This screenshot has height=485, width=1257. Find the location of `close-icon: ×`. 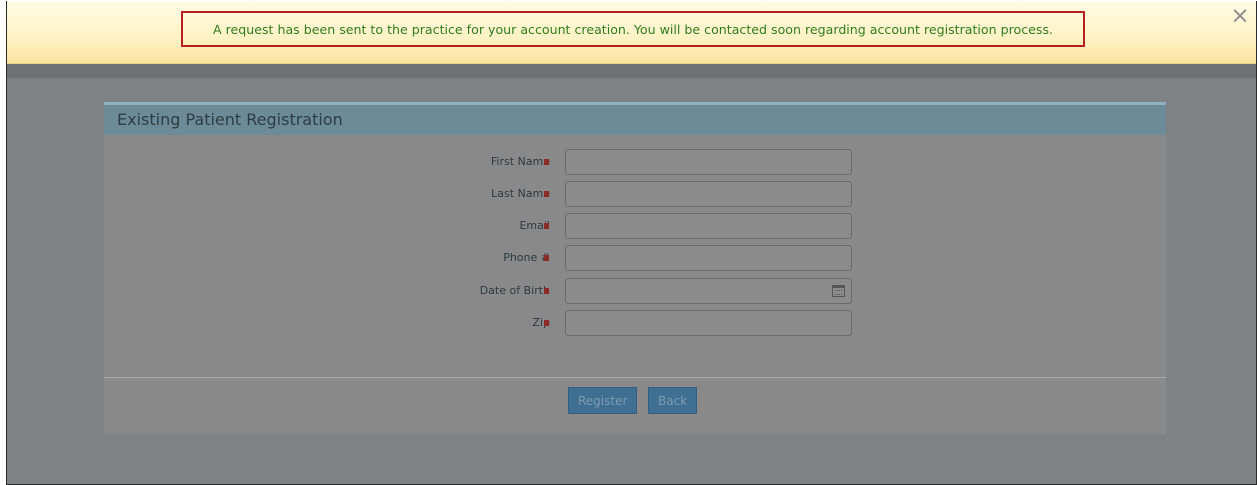

close-icon: × is located at coordinates (1240, 16).